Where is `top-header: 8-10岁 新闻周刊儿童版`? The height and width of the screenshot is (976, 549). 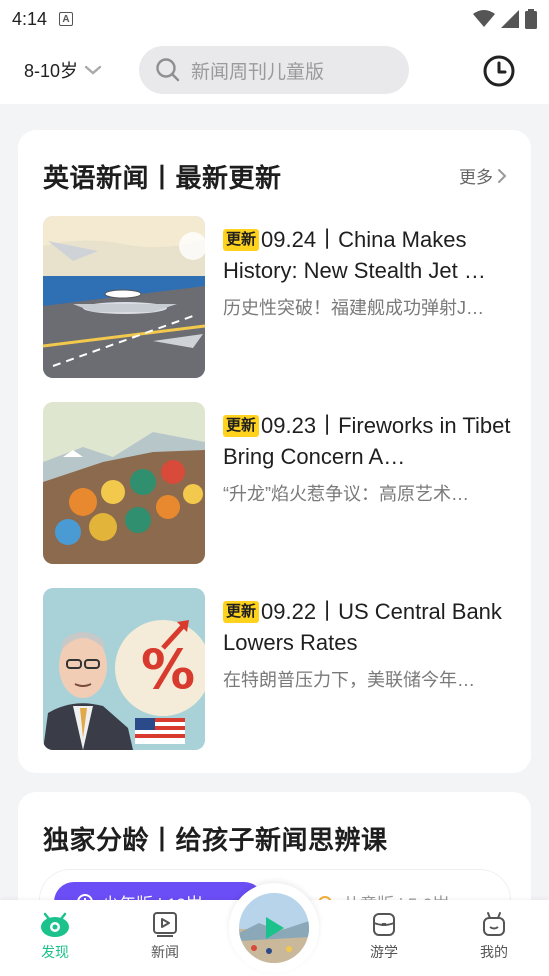 top-header: 8-10岁 新闻周刊儿童版 is located at coordinates (274, 71).